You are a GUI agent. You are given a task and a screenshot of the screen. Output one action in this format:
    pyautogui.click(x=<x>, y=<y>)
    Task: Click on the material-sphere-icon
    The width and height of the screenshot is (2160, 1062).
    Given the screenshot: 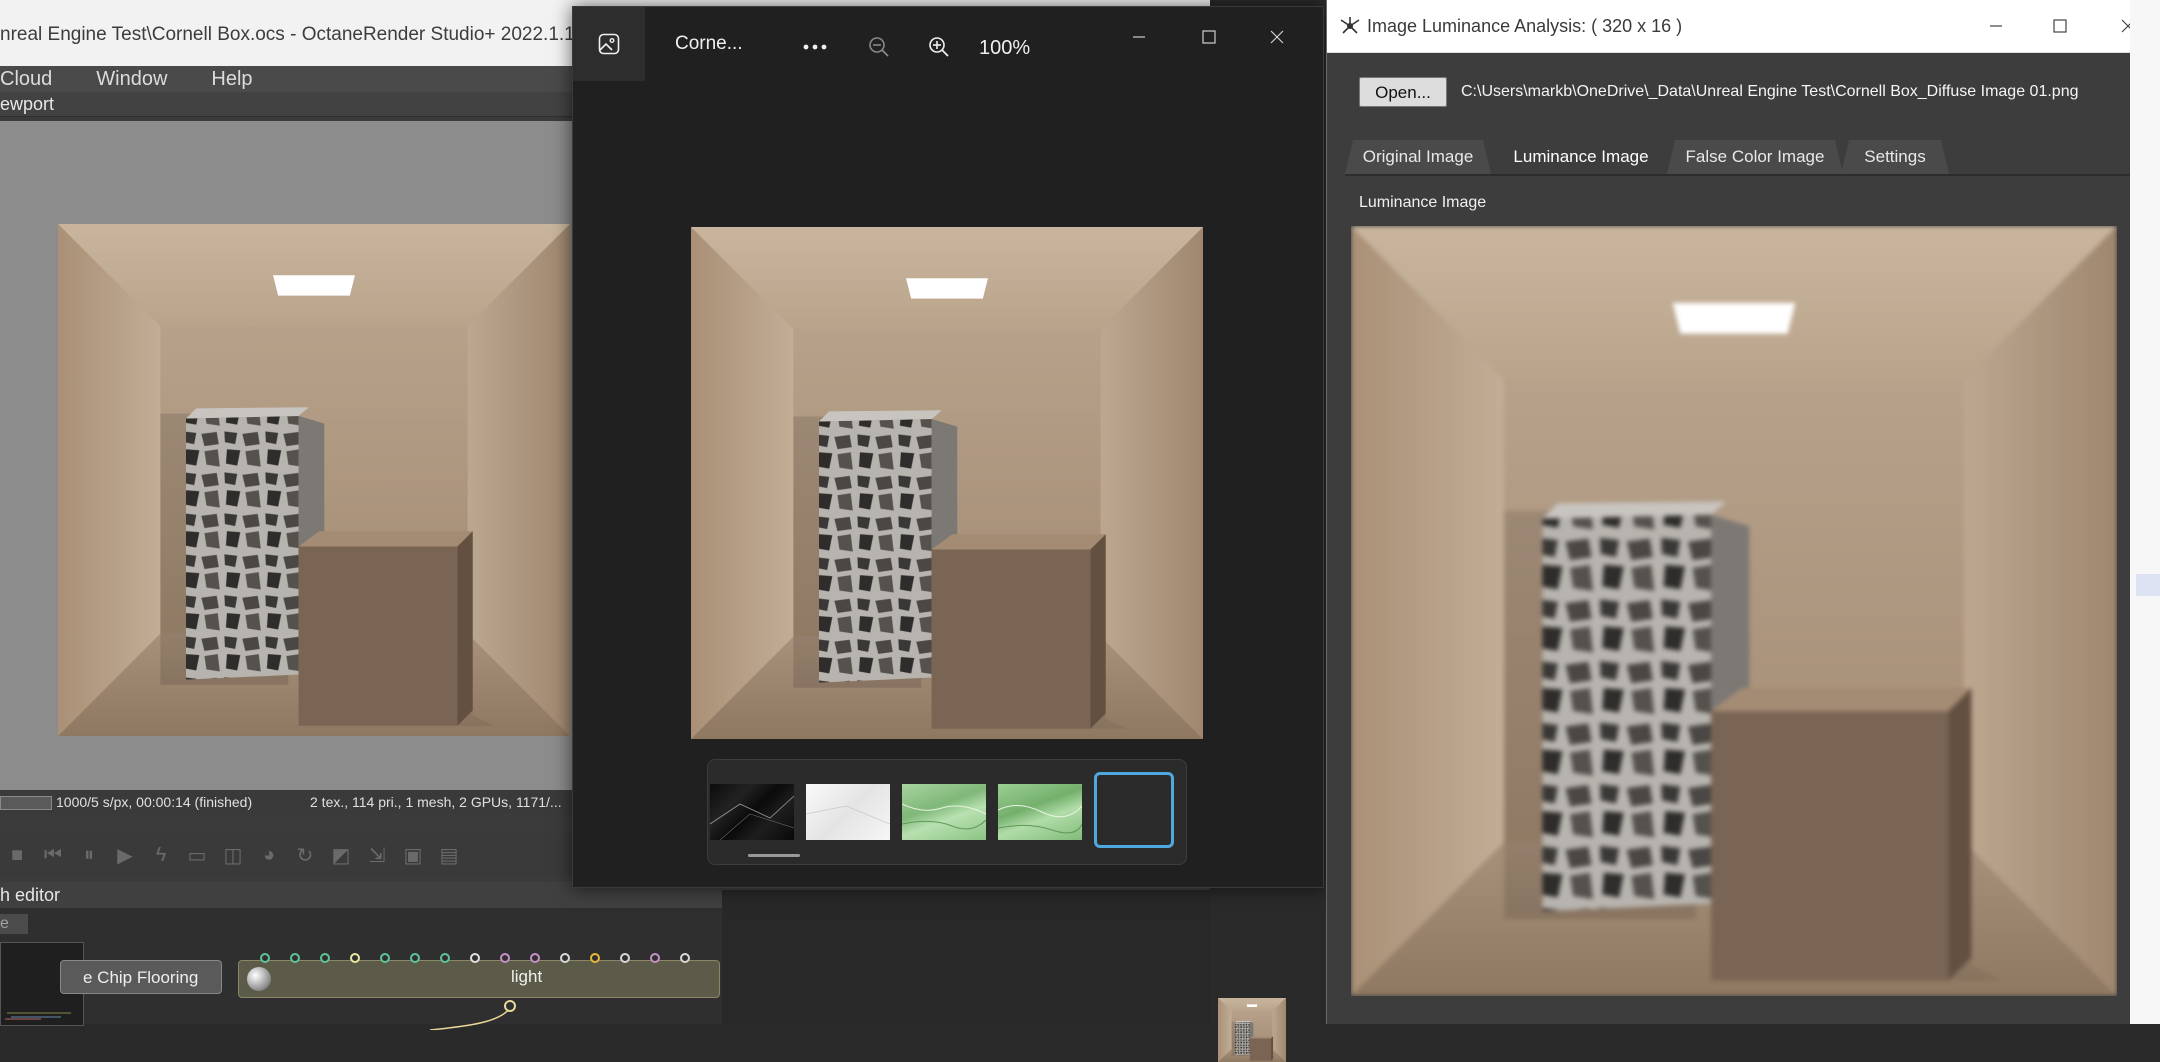 What is the action you would take?
    pyautogui.click(x=259, y=979)
    